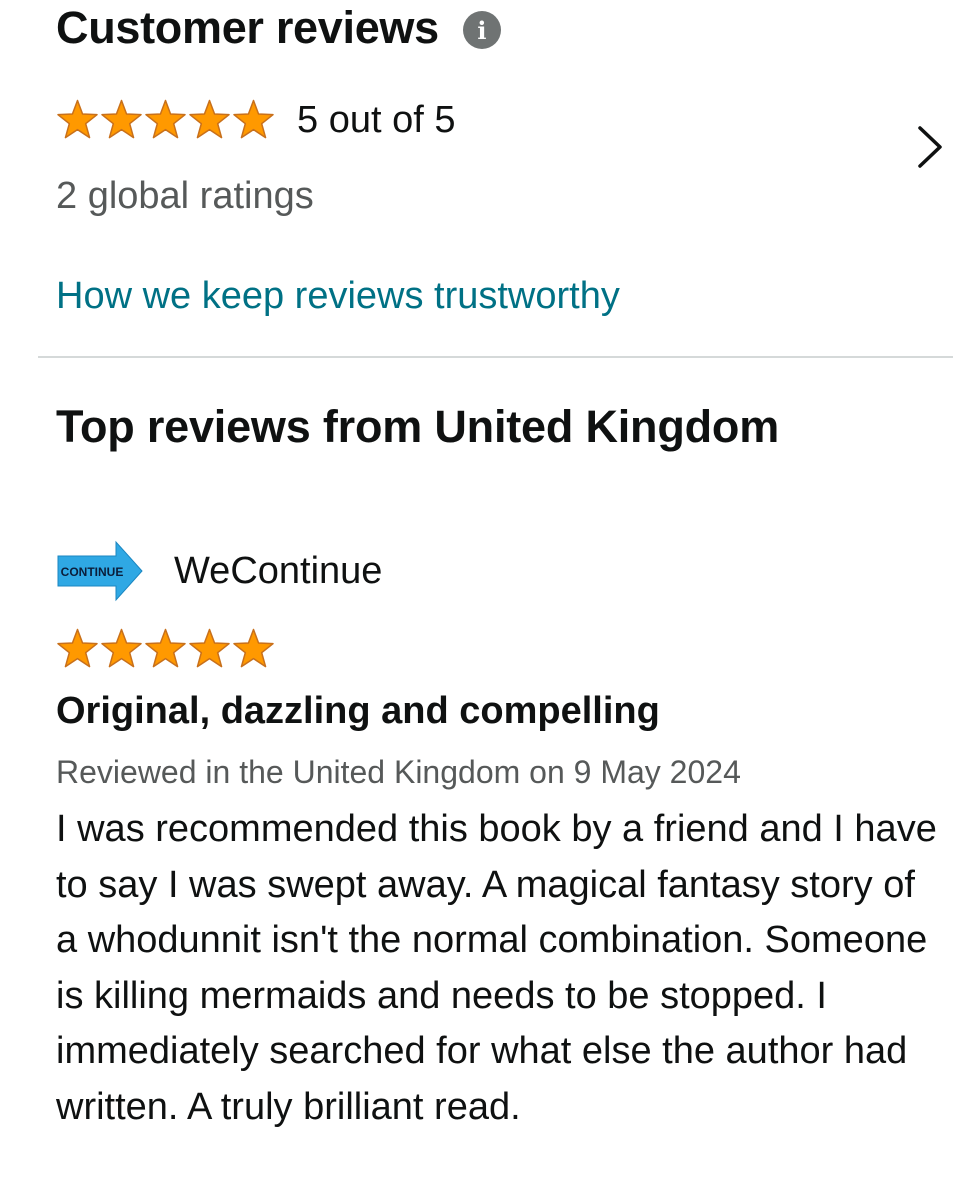 Image resolution: width=959 pixels, height=1200 pixels. What do you see at coordinates (358, 711) in the screenshot?
I see `review-title: Original, dazzling and compelling` at bounding box center [358, 711].